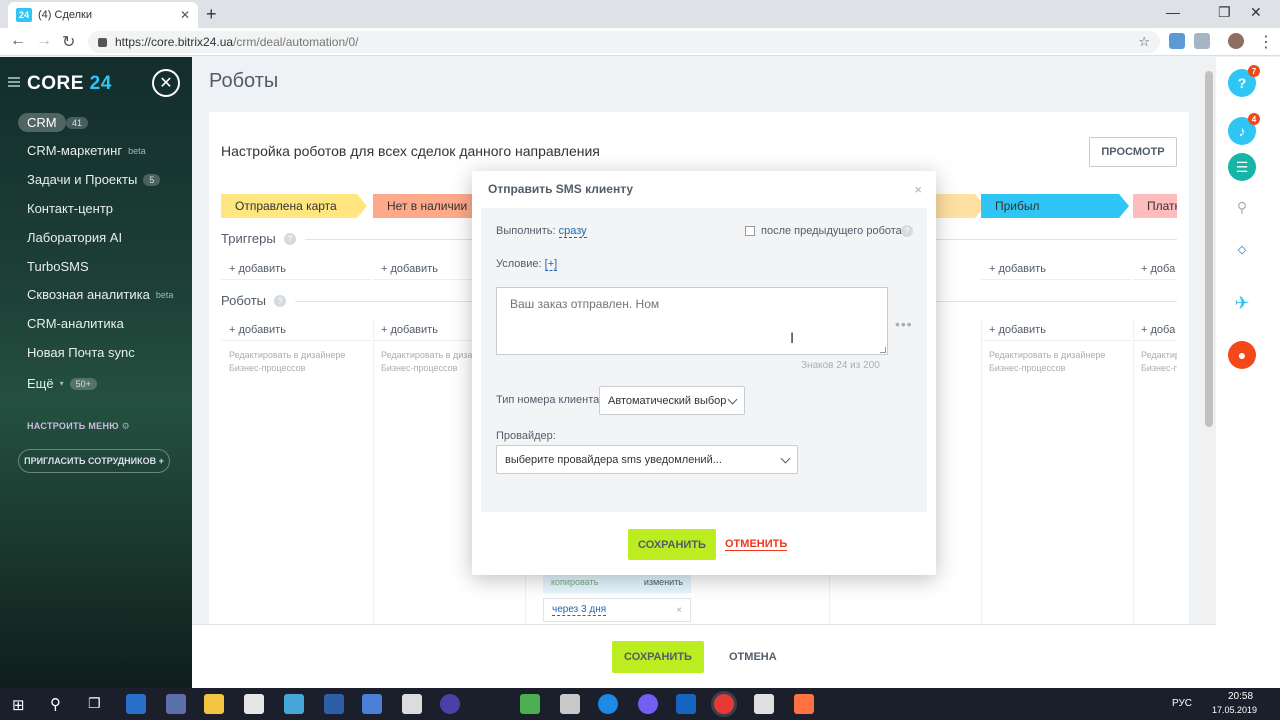  Describe the element at coordinates (78, 426) in the screenshot. I see `configure-menu-link: НАСТРОИТЬ МЕНЮ ⚙` at that location.